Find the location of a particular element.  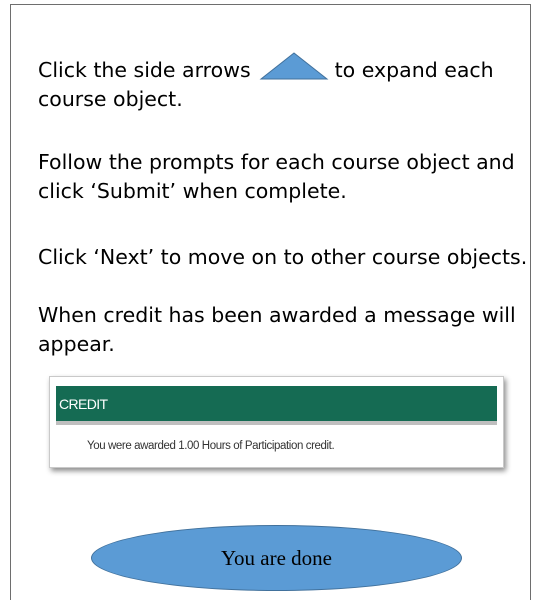

done-label: You are done is located at coordinates (276, 557).